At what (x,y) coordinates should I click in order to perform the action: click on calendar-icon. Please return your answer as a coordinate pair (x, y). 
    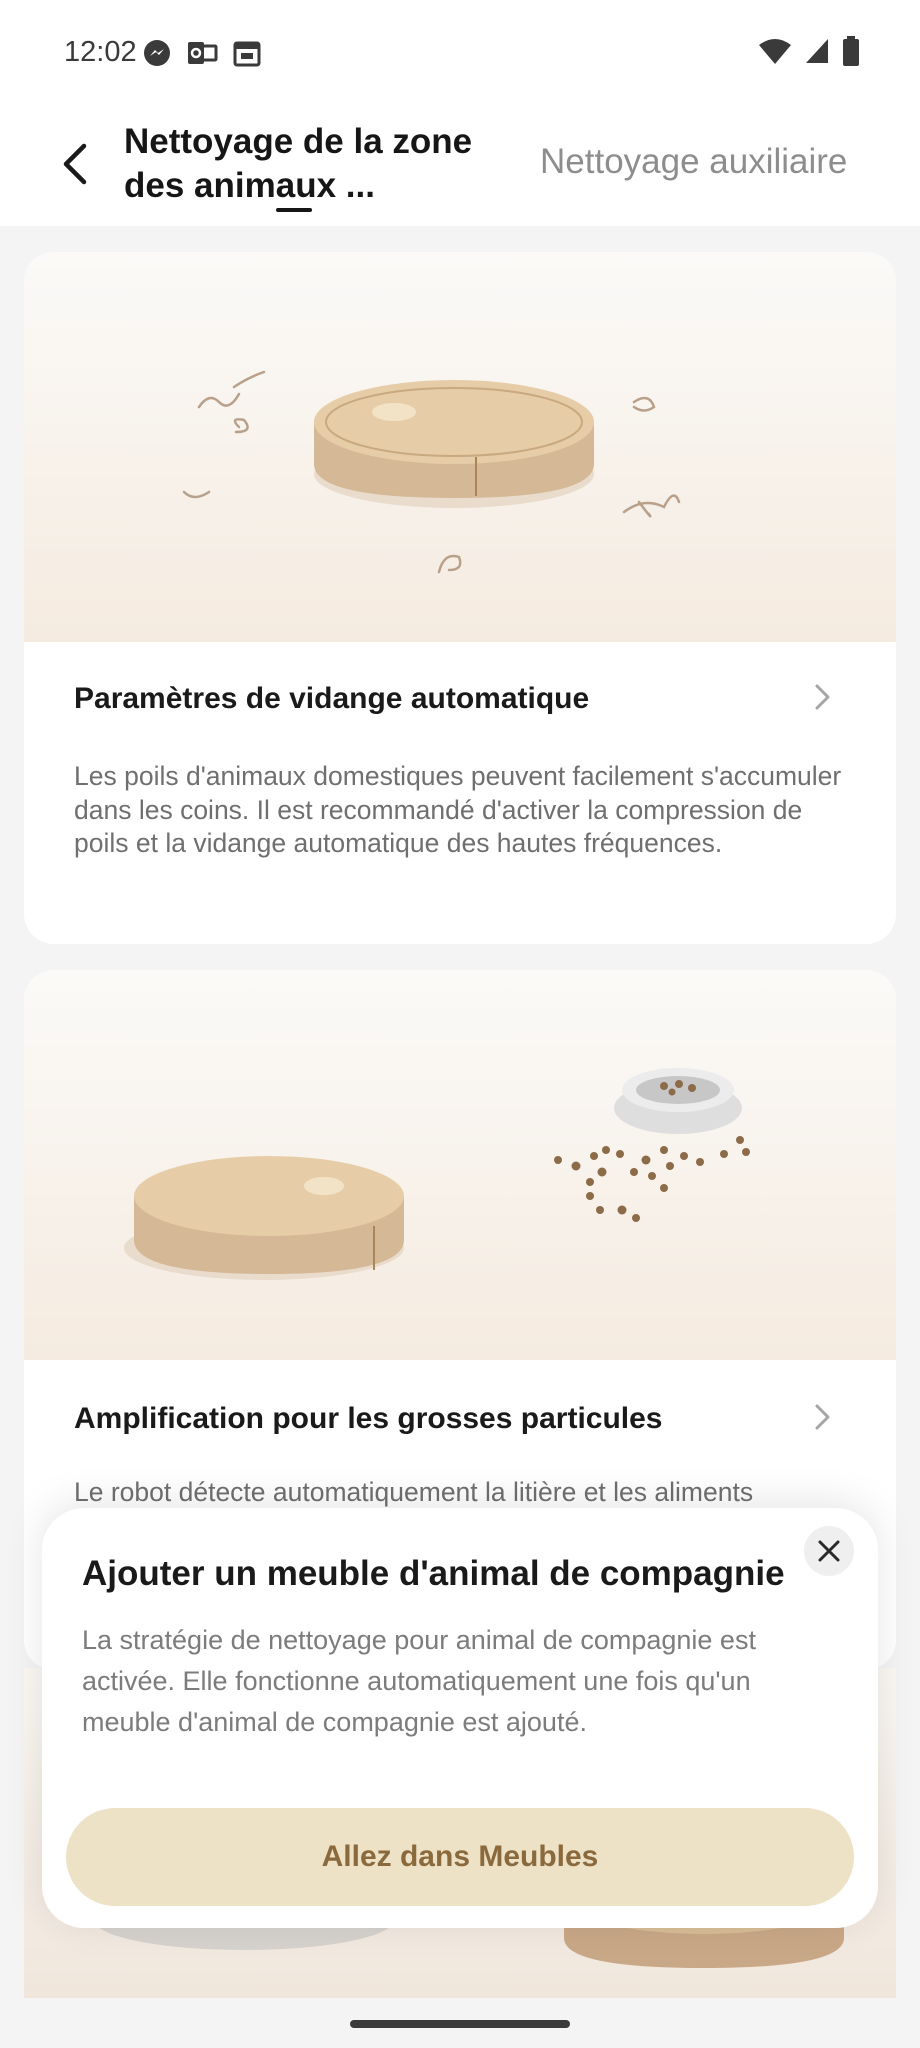
    Looking at the image, I should click on (247, 54).